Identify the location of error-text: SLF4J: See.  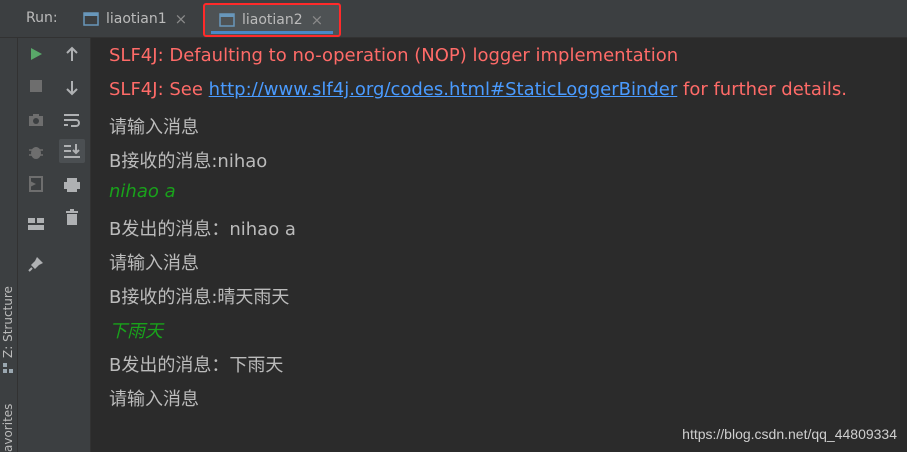
(159, 89).